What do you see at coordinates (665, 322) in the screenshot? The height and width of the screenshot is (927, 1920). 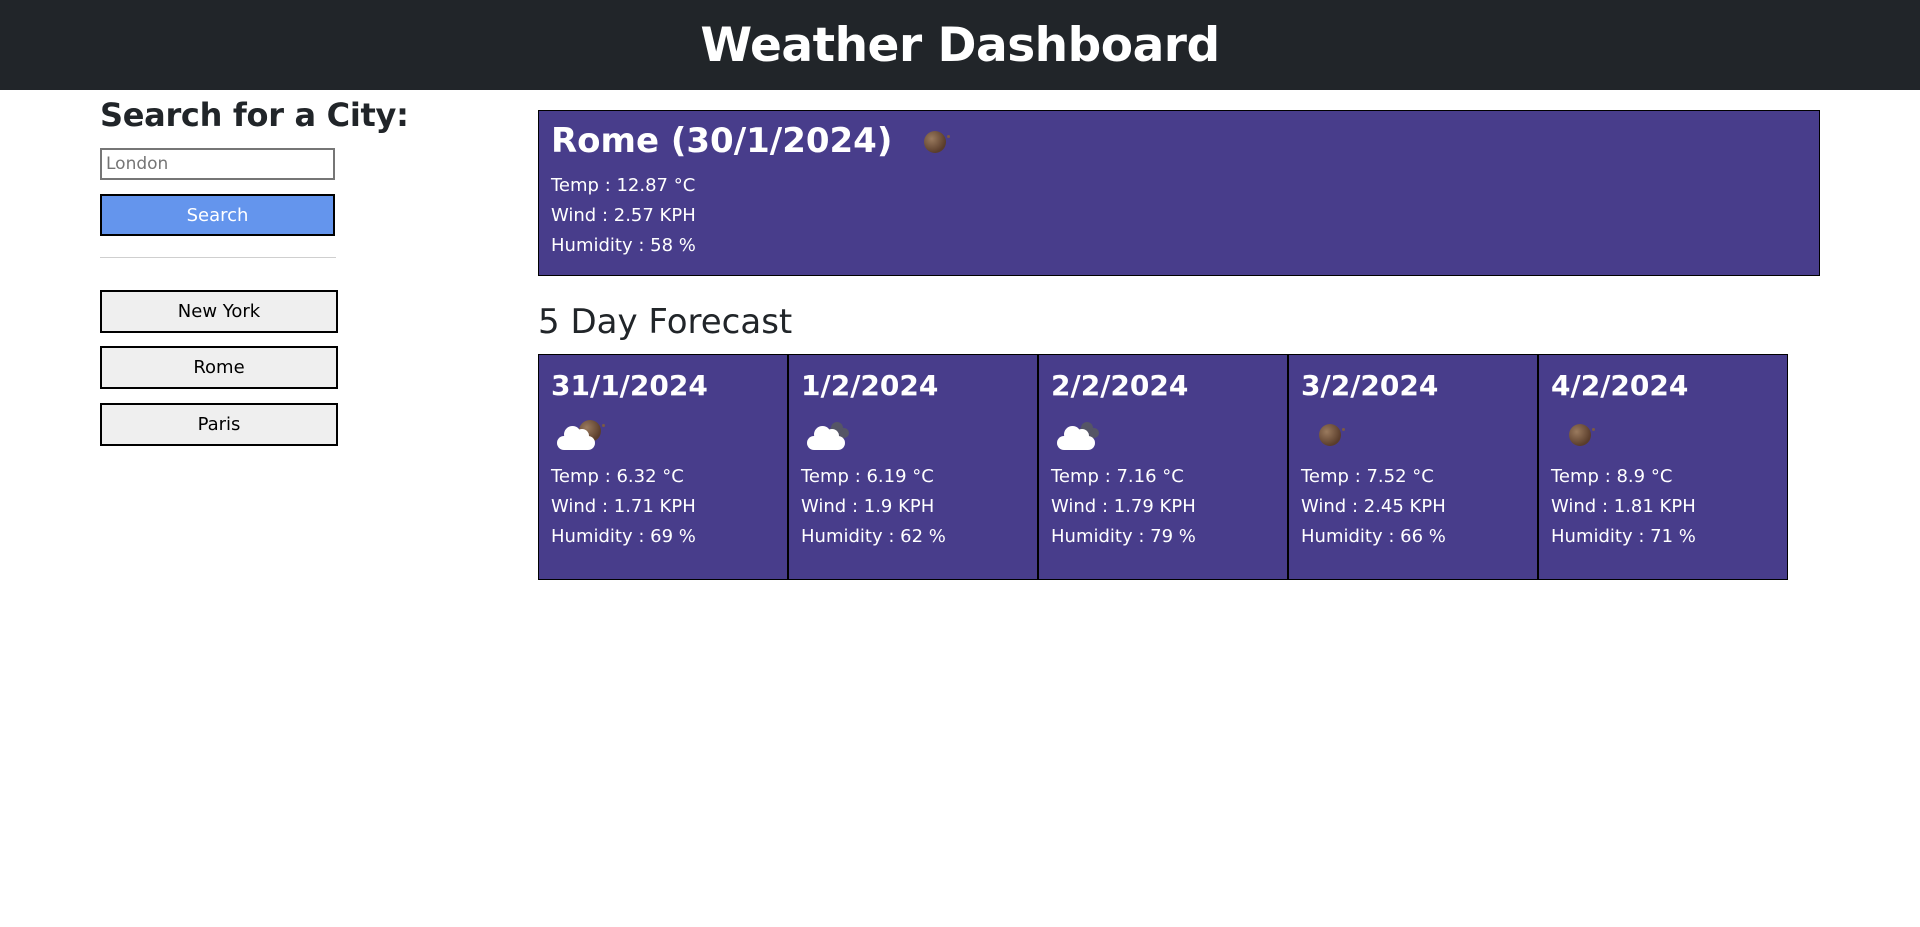 I see `forecast-heading: 5 Day Forecast` at bounding box center [665, 322].